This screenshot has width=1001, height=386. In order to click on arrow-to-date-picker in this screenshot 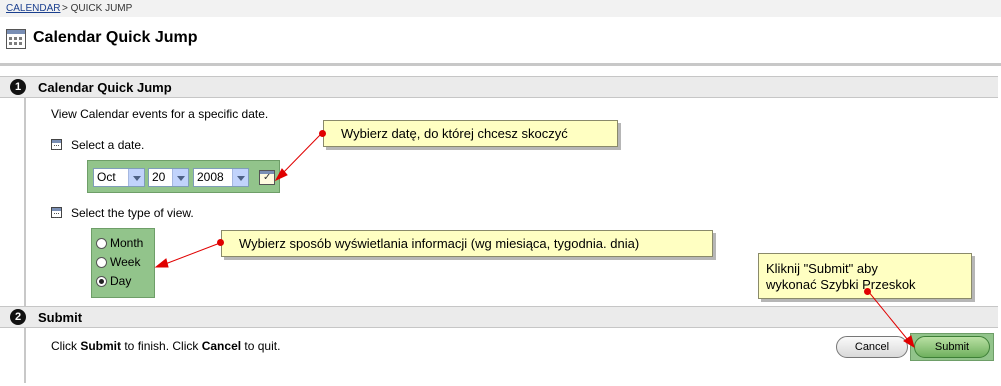, I will do `click(298, 157)`.